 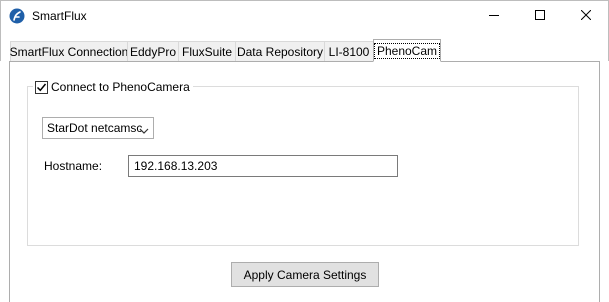 What do you see at coordinates (17, 16) in the screenshot?
I see `flux-logo-icon` at bounding box center [17, 16].